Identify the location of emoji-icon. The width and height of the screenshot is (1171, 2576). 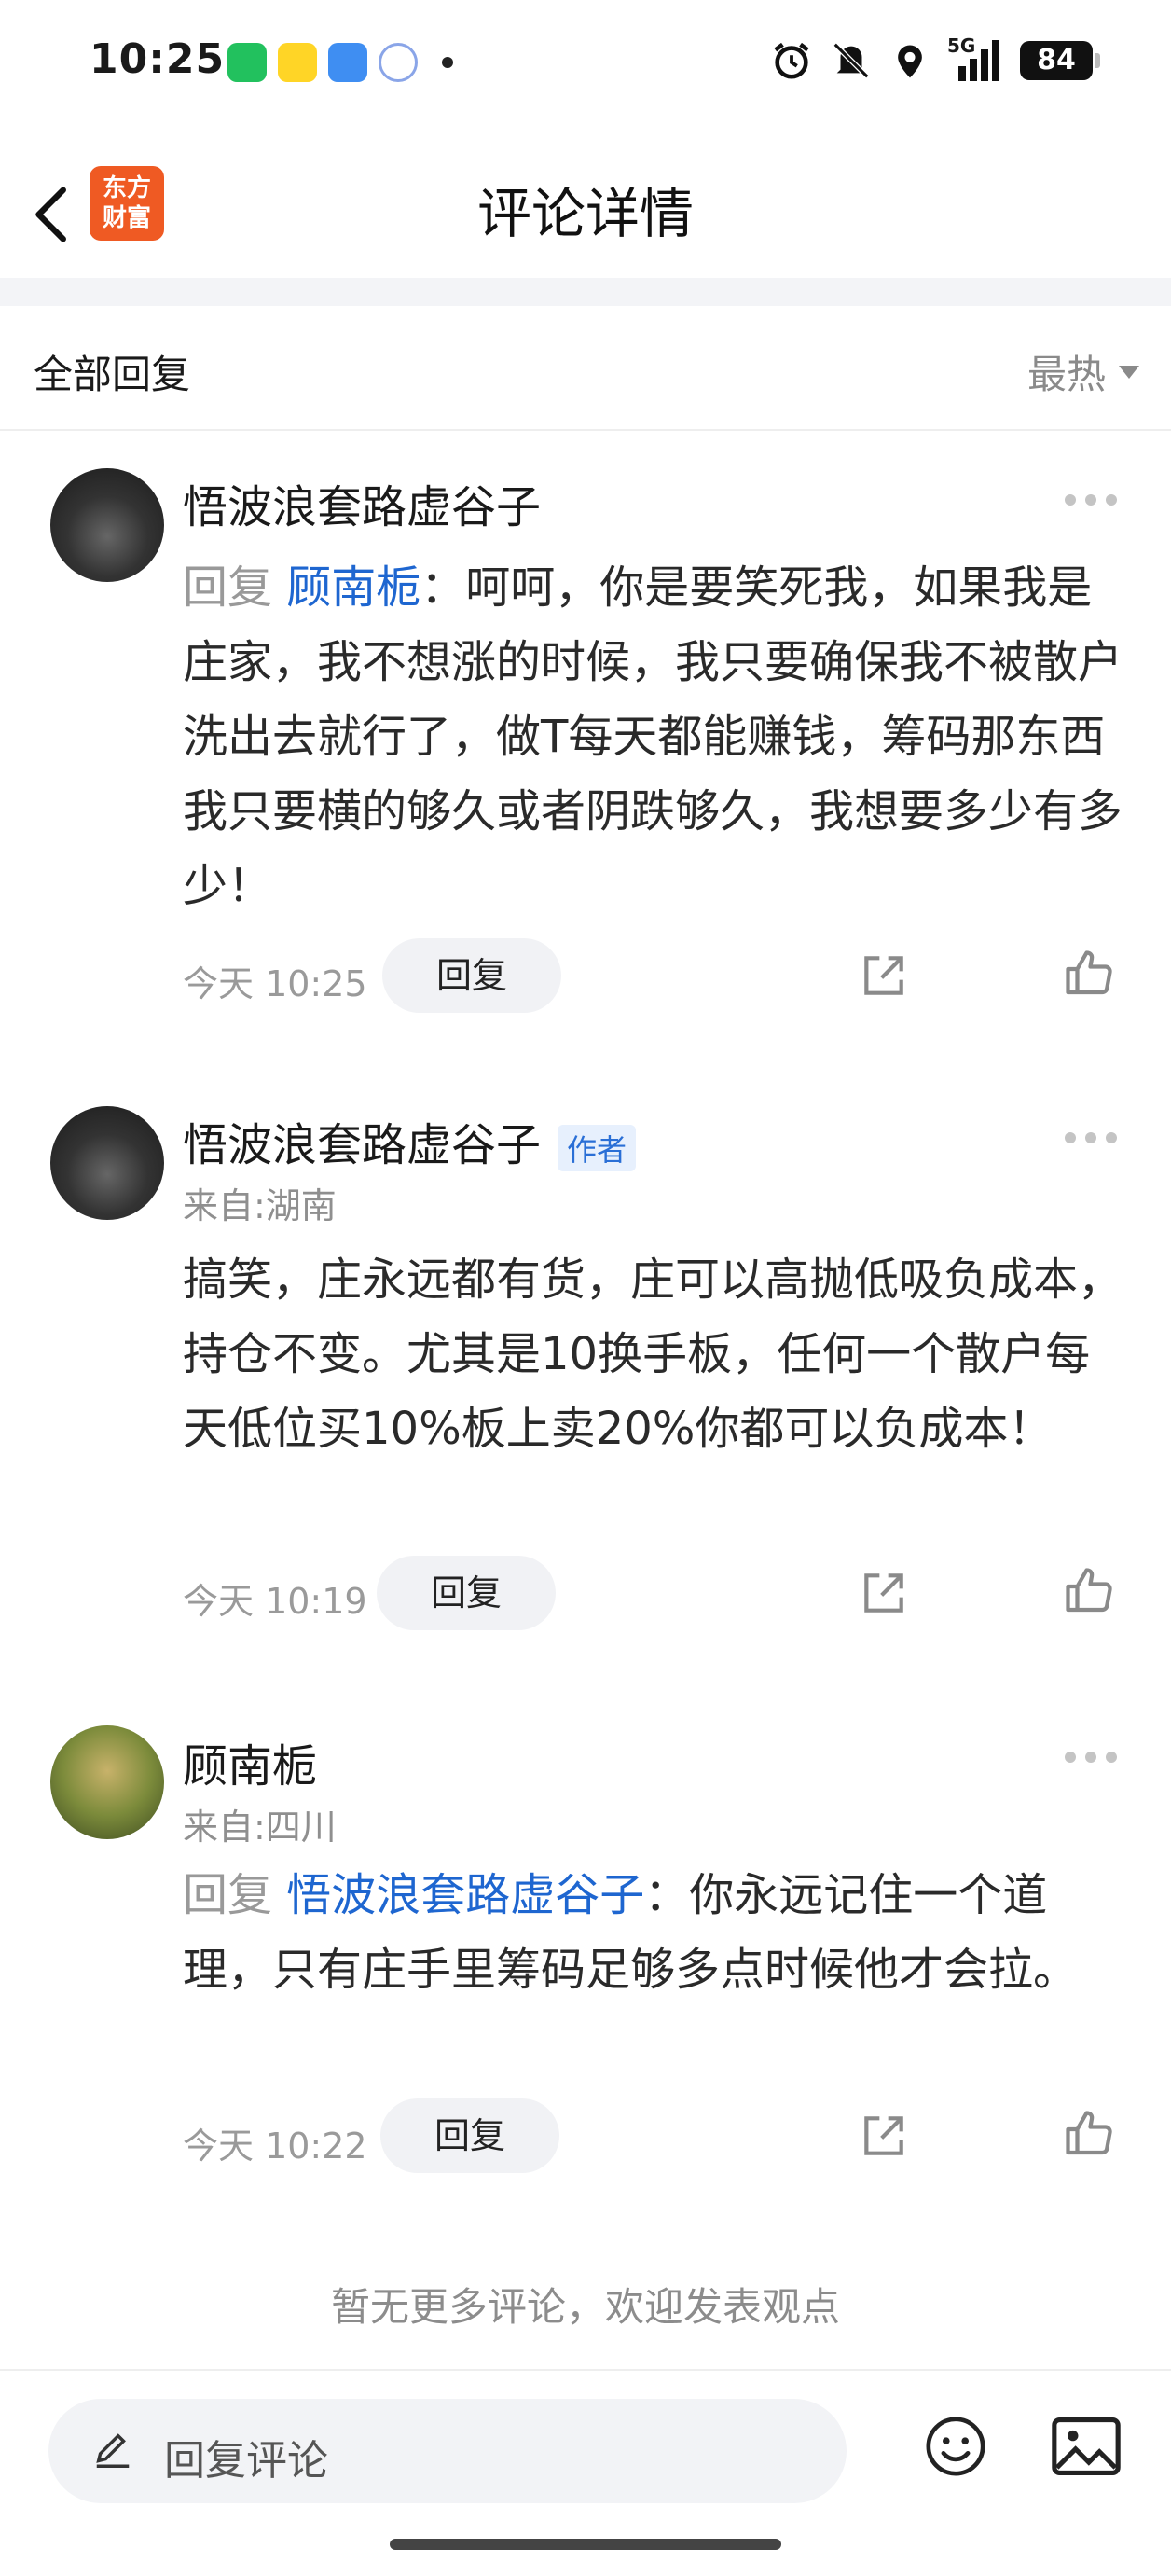
(955, 2446).